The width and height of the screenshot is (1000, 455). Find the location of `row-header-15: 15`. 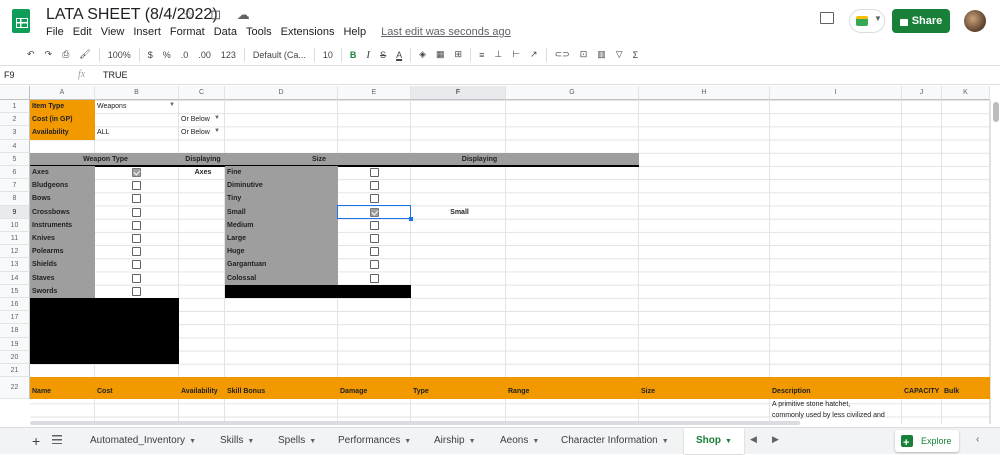

row-header-15: 15 is located at coordinates (15, 291).